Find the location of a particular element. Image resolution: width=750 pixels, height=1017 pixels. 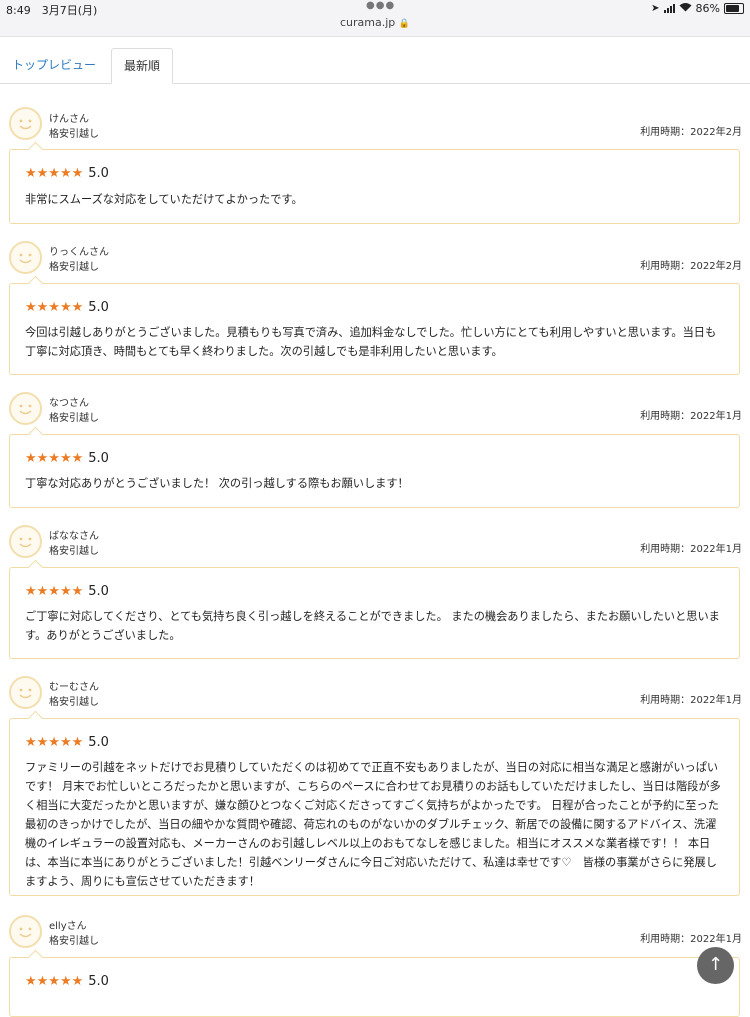

review-text: 丁寧な対応ありがとうございました！ 次の引っ越しする際もお願いします！ is located at coordinates (217, 483).